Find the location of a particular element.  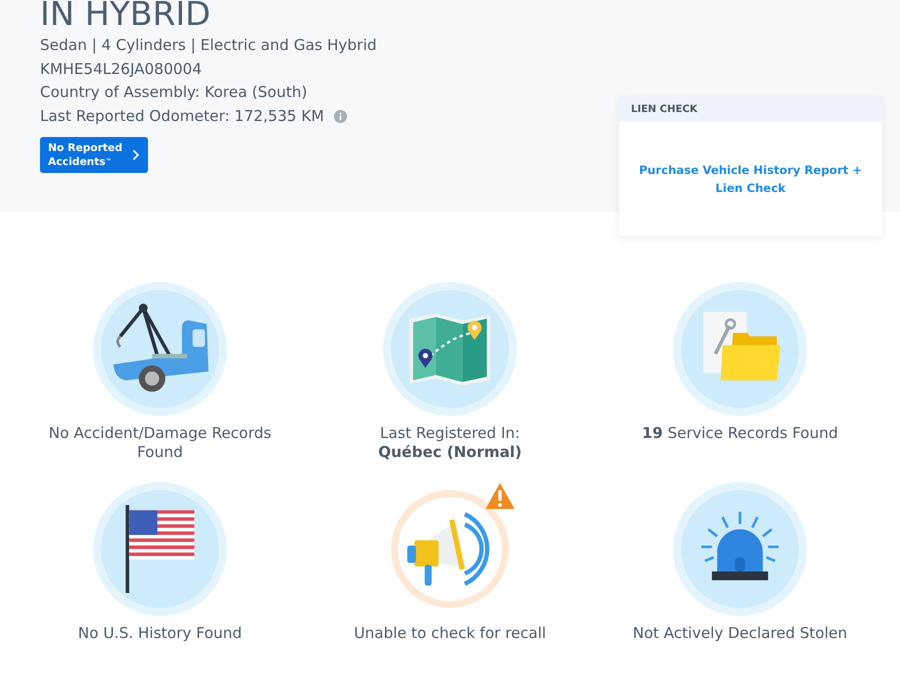

record-summary: Not Actively Declared Stolen is located at coordinates (740, 633).